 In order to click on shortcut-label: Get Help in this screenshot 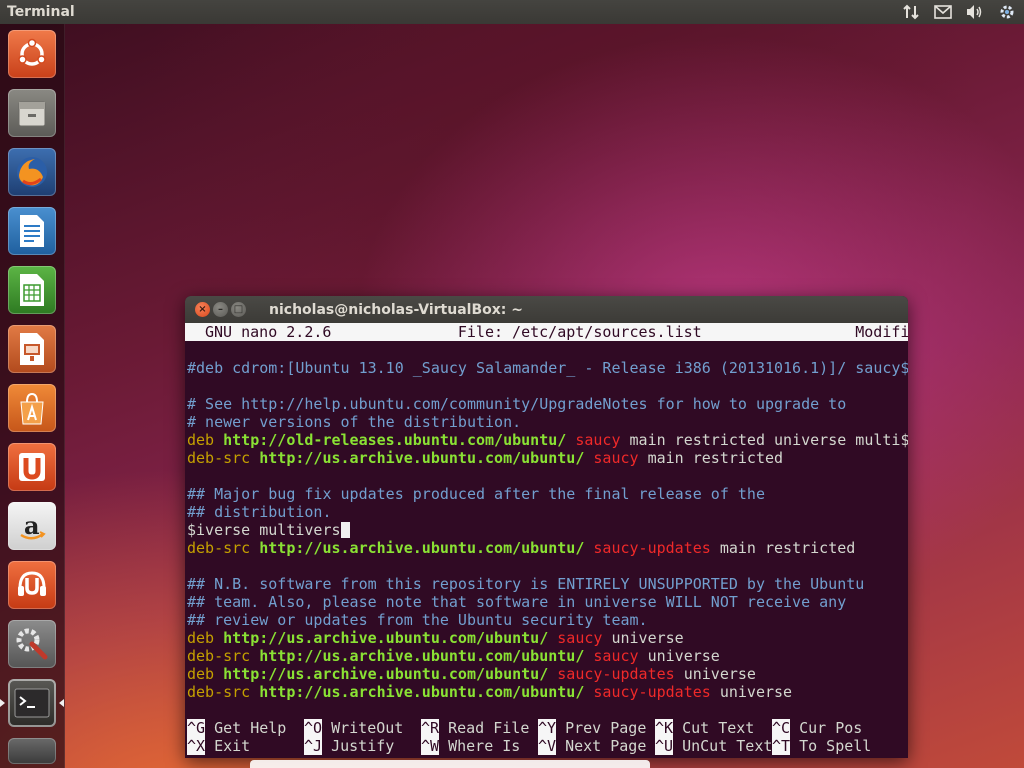, I will do `click(246, 728)`.